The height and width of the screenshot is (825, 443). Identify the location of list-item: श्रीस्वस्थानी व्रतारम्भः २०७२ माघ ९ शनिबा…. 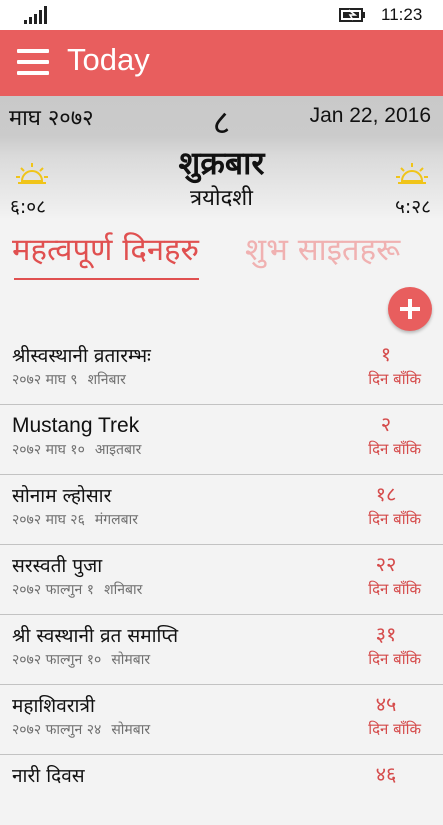
(221, 370).